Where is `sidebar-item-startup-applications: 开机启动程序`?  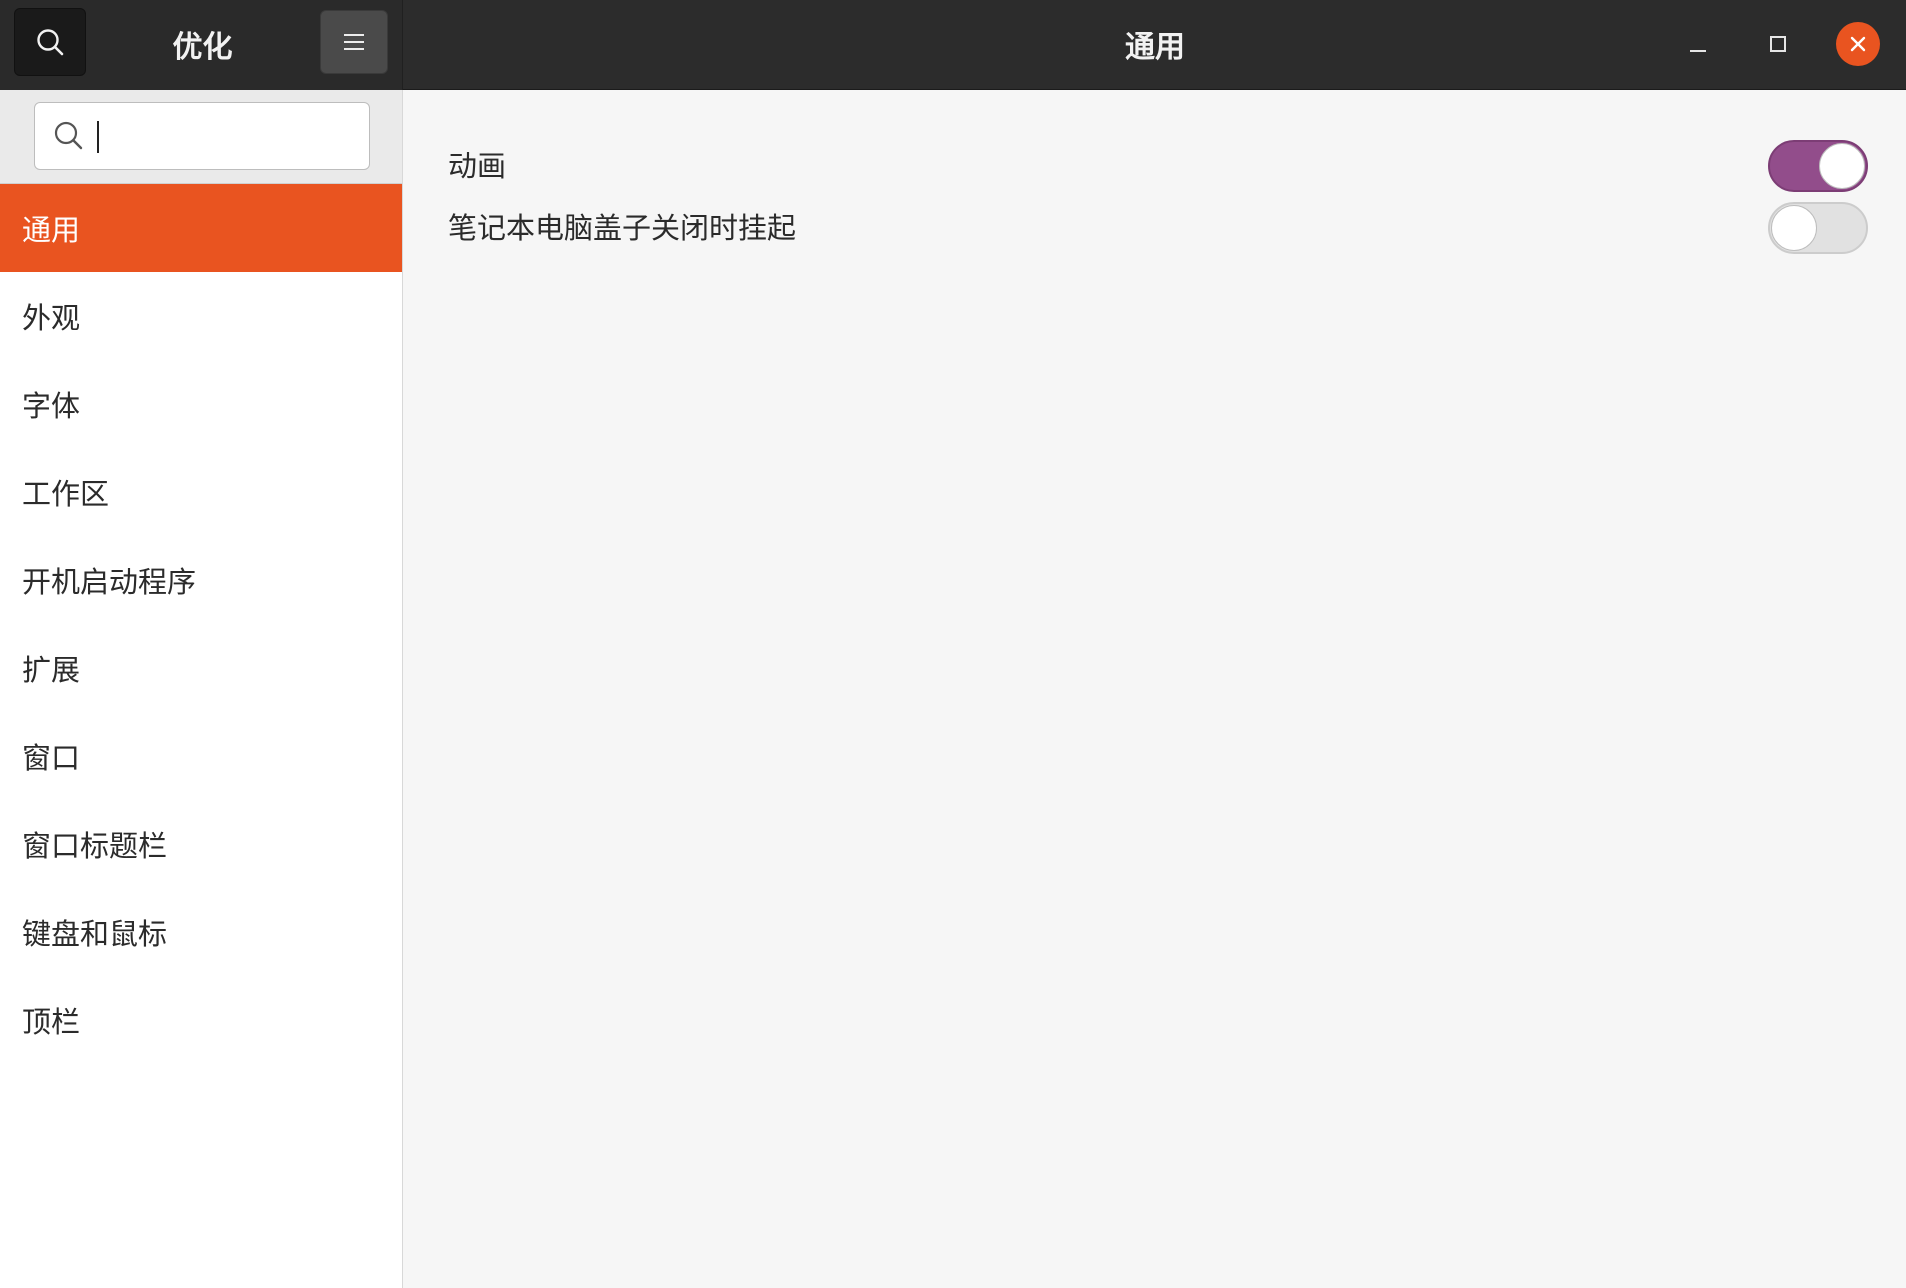 sidebar-item-startup-applications: 开机启动程序 is located at coordinates (201, 580).